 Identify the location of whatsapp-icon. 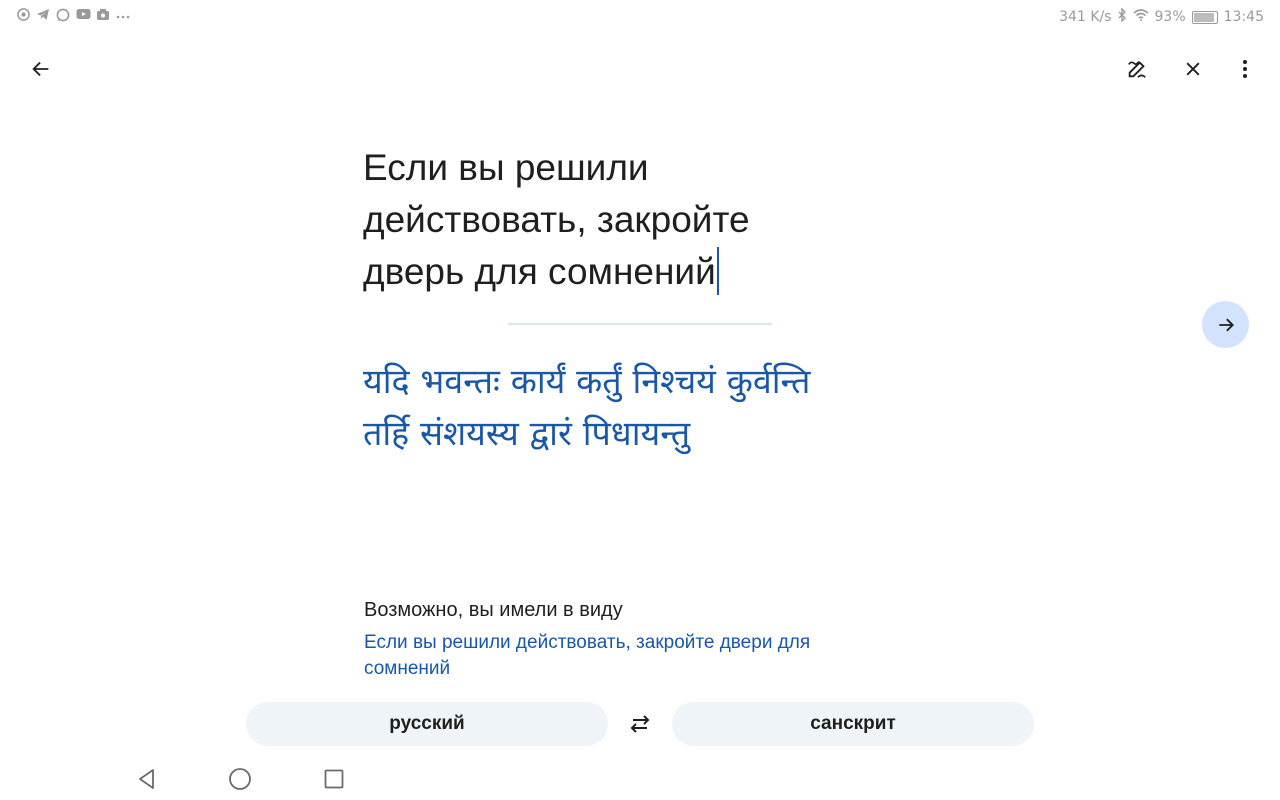
(63, 15).